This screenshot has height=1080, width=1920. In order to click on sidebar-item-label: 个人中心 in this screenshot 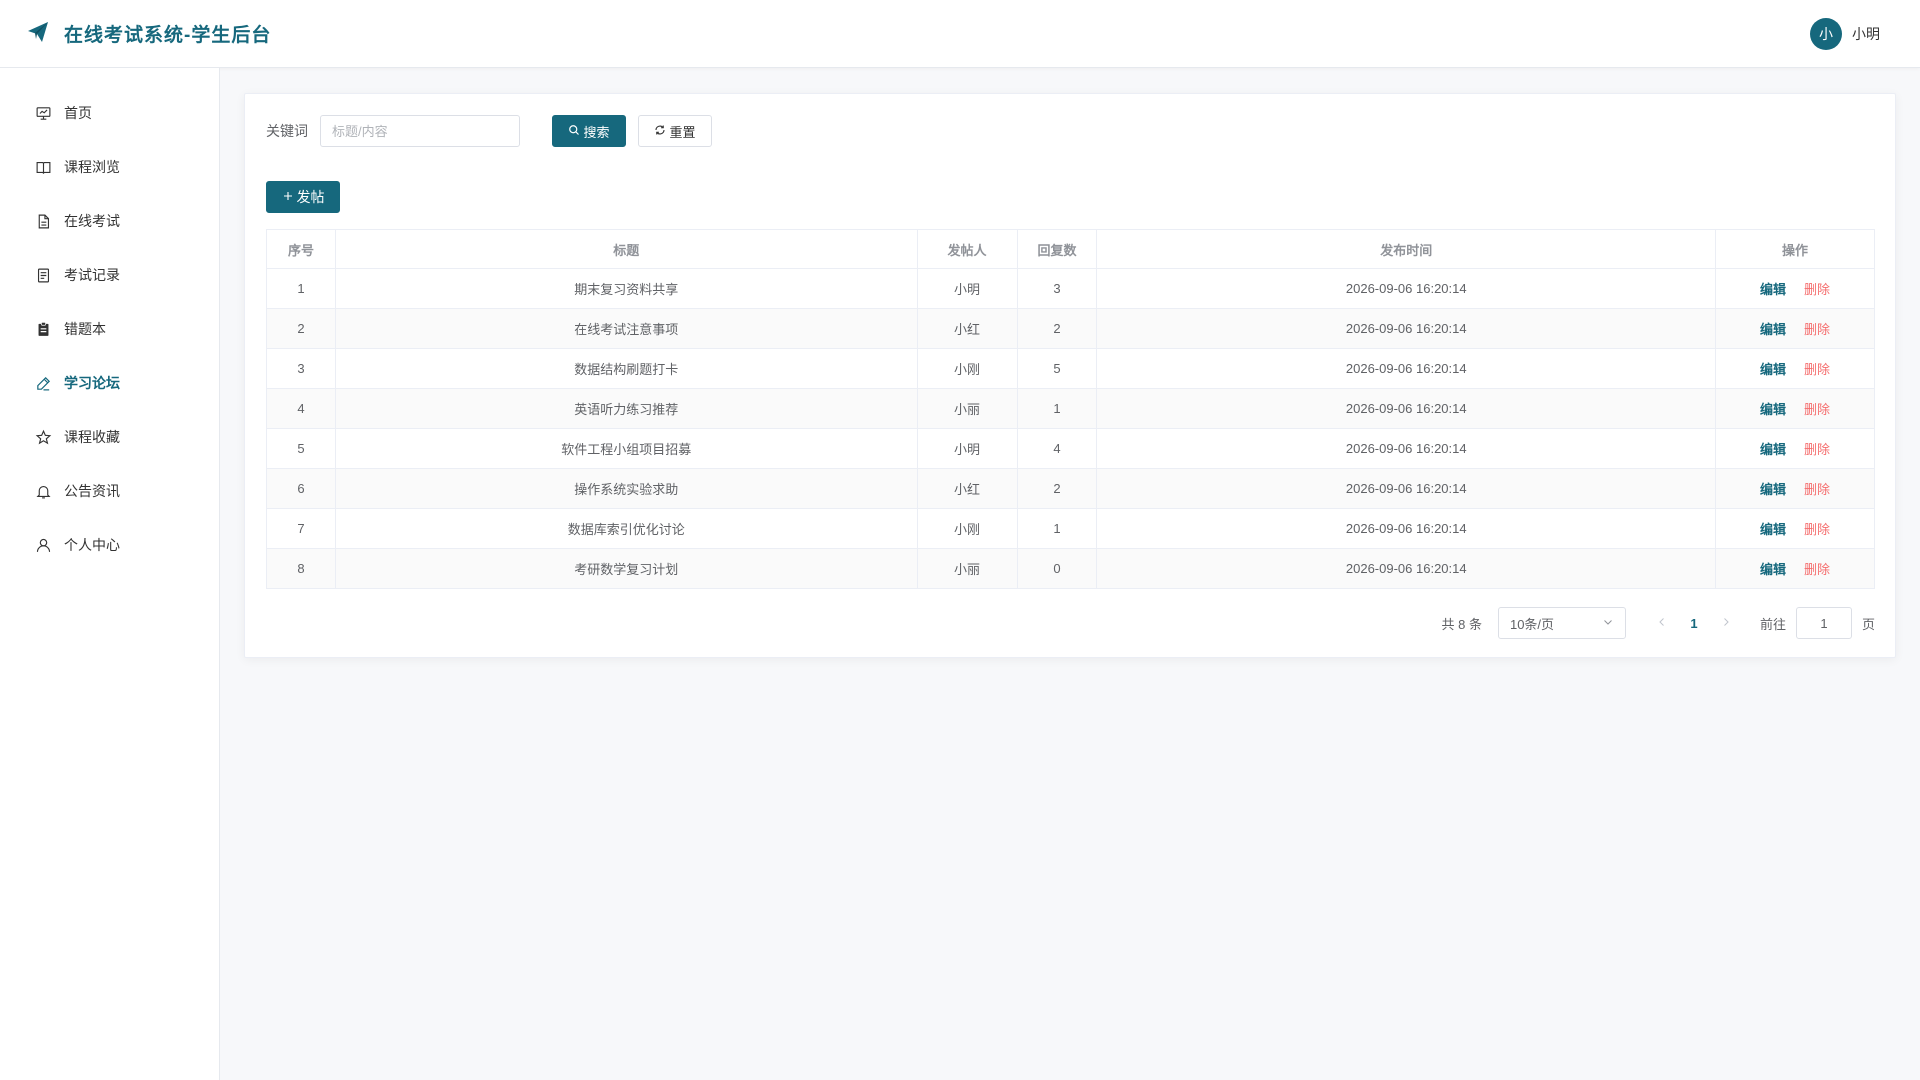, I will do `click(92, 545)`.